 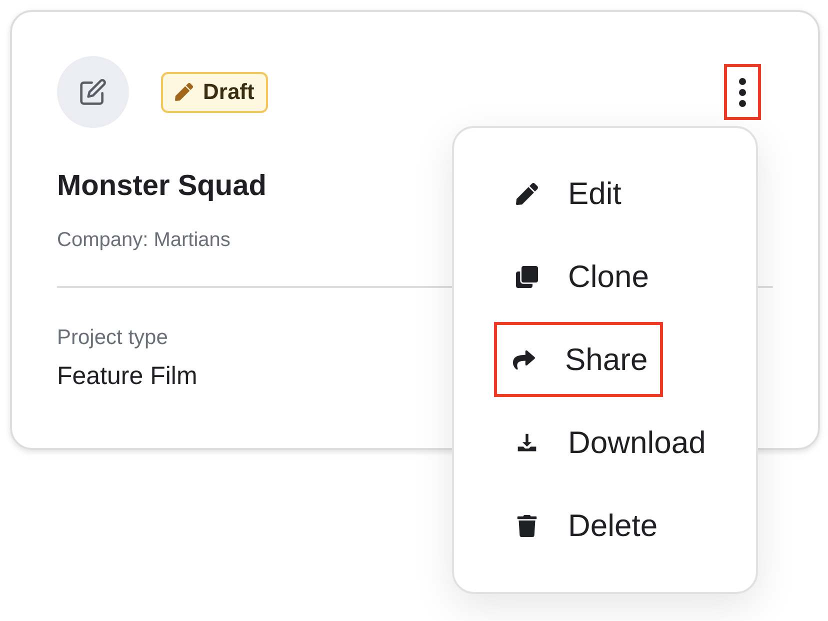 What do you see at coordinates (143, 240) in the screenshot?
I see `company-text: Company: Martians` at bounding box center [143, 240].